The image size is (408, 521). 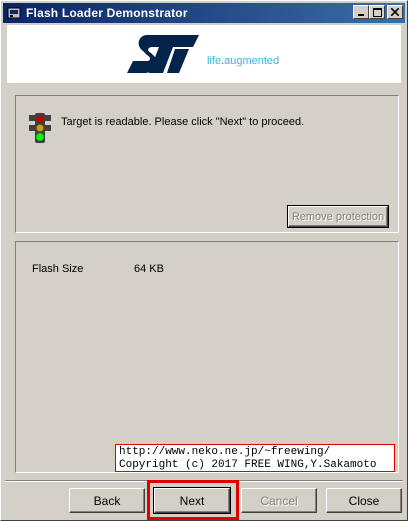 What do you see at coordinates (214, 61) in the screenshot?
I see `tagline-main: life` at bounding box center [214, 61].